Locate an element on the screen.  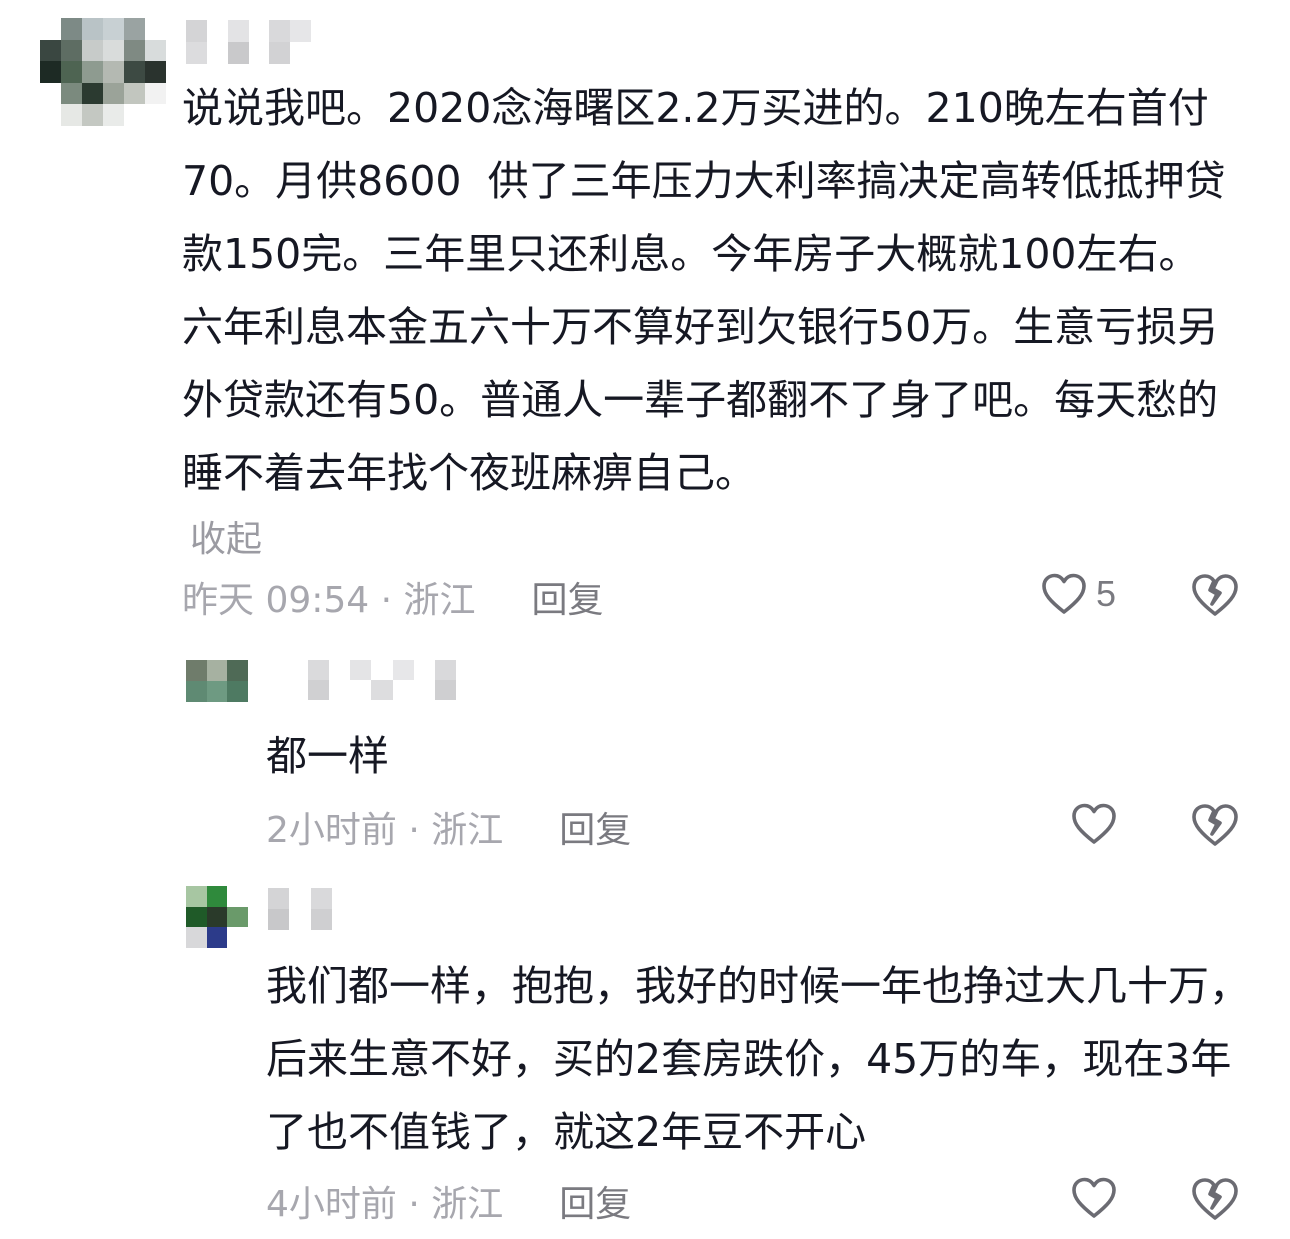
like-button: 5 is located at coordinates (1078, 594).